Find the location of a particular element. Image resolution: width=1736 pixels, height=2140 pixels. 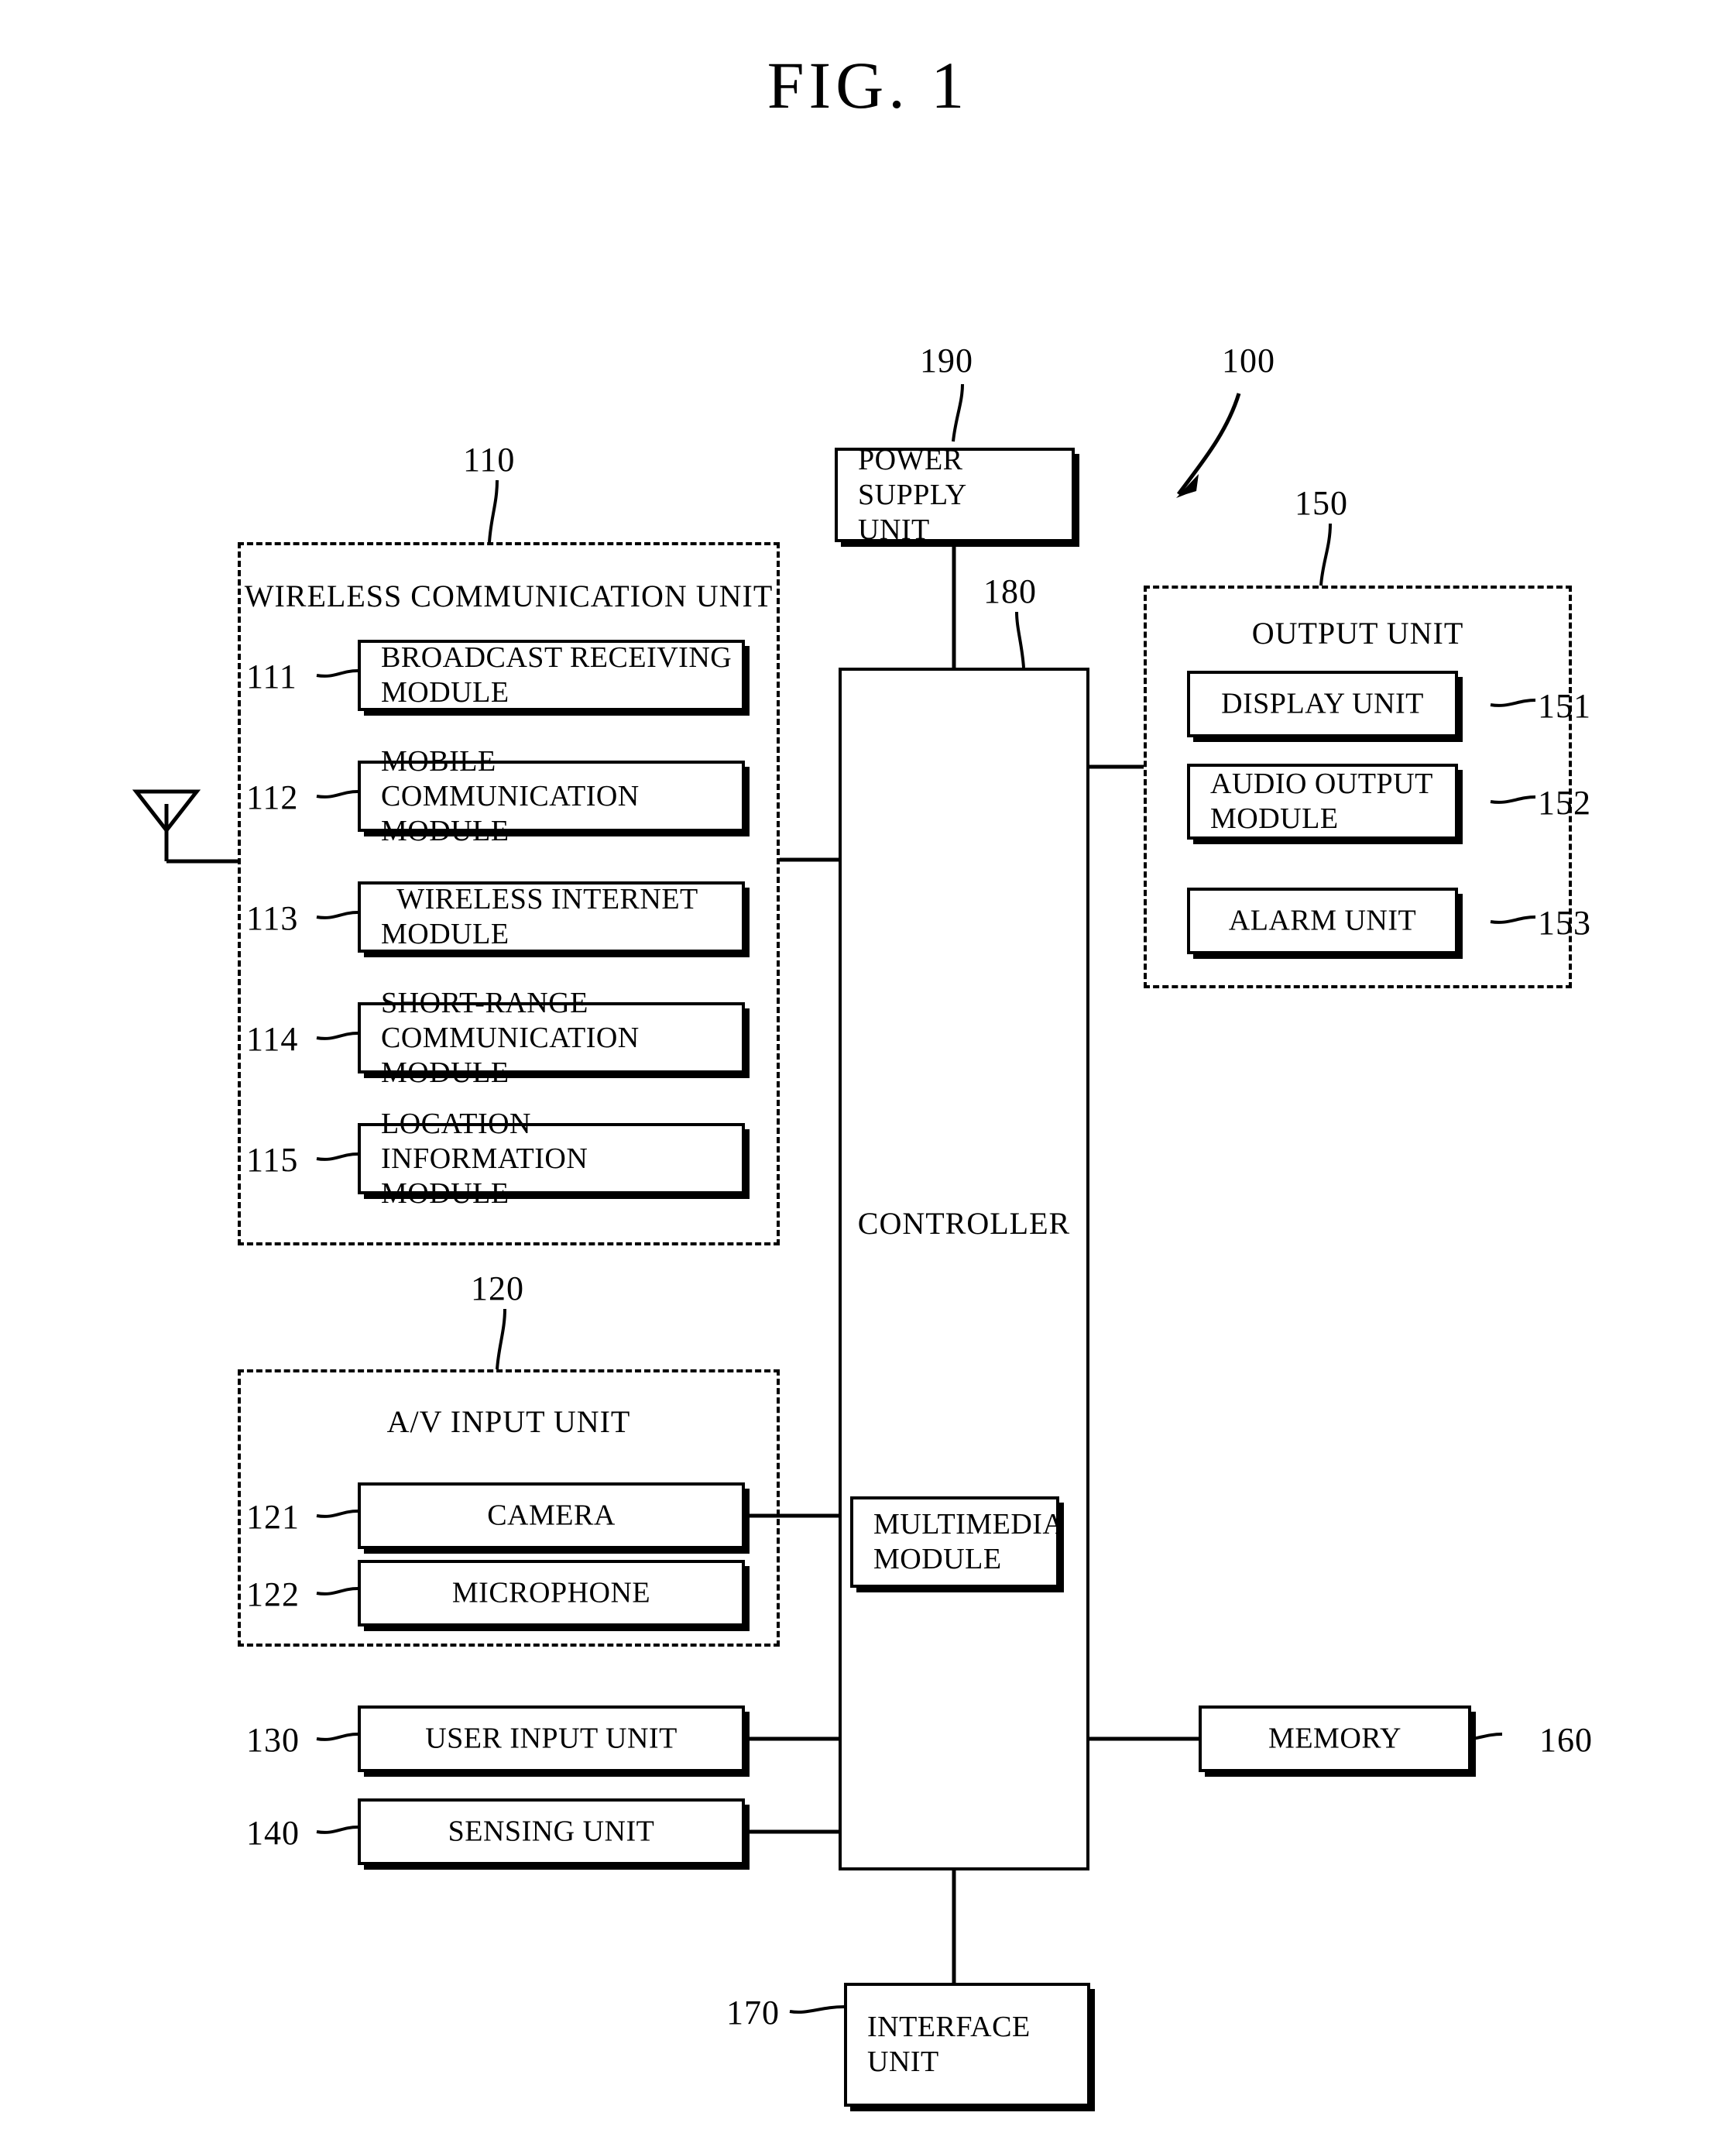

short-range-communication-module-label: SHORT-RANGE COMMUNICATION MODULE is located at coordinates (510, 1037).